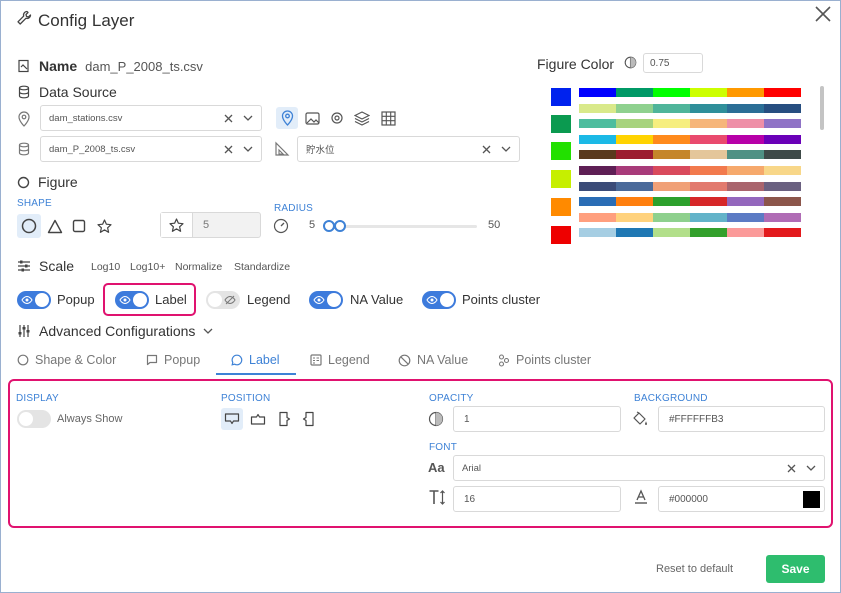 The width and height of the screenshot is (841, 593). Describe the element at coordinates (198, 267) in the screenshot. I see `scale-option-normalize: Normalize` at that location.